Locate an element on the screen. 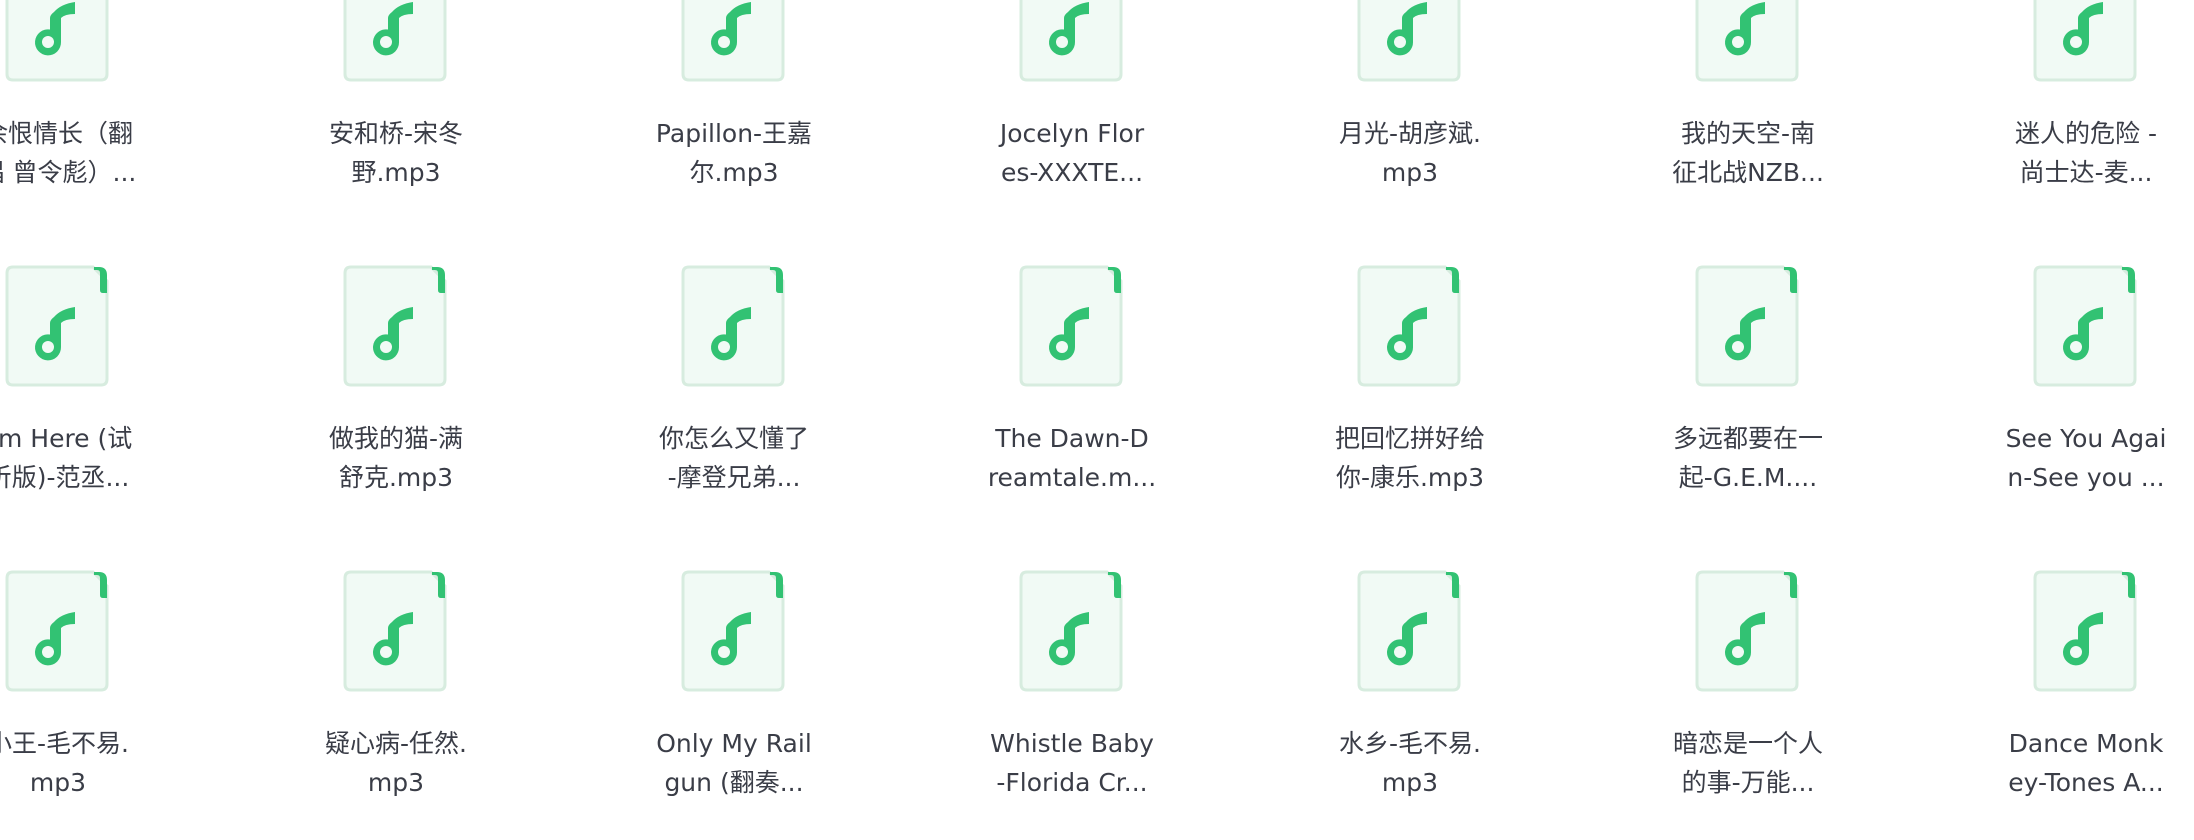 The width and height of the screenshot is (2194, 840). file-name-line: 我的天空-南 is located at coordinates (1748, 133).